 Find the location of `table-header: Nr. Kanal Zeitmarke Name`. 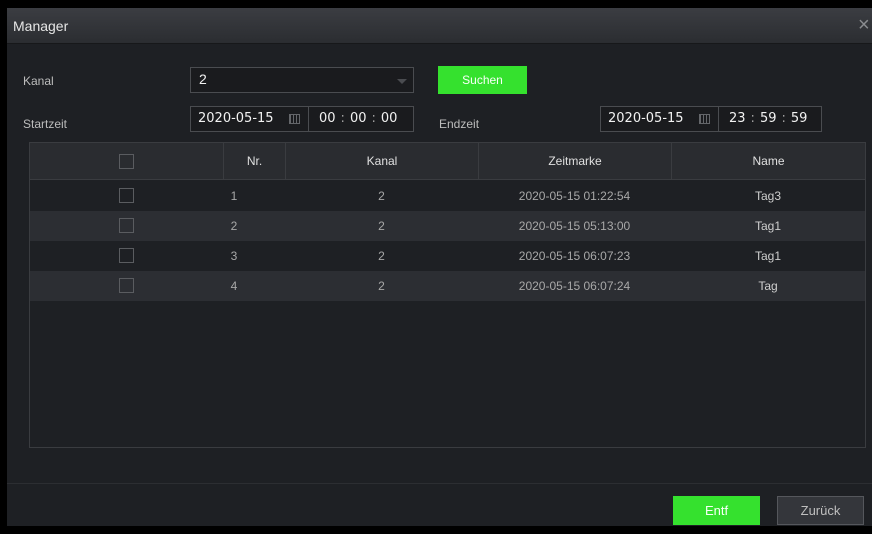

table-header: Nr. Kanal Zeitmarke Name is located at coordinates (447, 161).